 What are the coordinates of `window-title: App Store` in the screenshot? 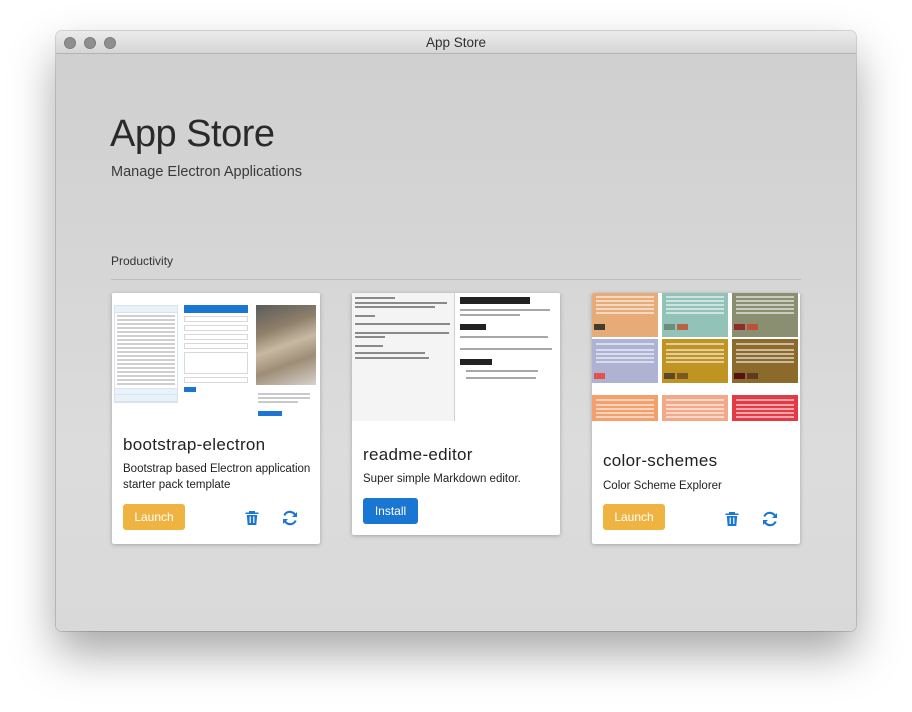 It's located at (456, 42).